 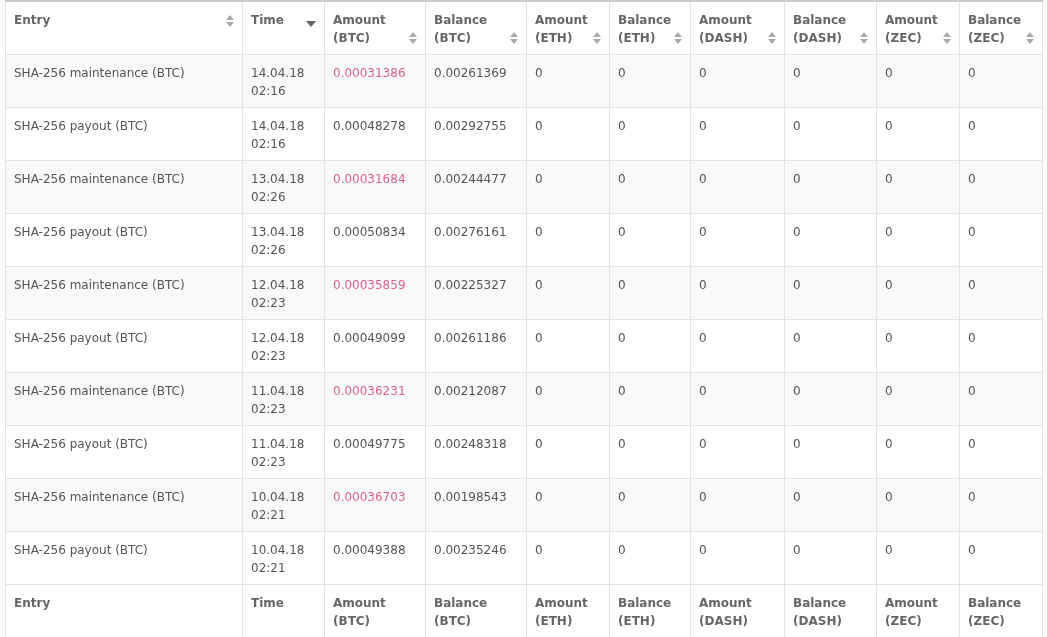 I want to click on table-cell: 0.00036703, so click(x=375, y=504).